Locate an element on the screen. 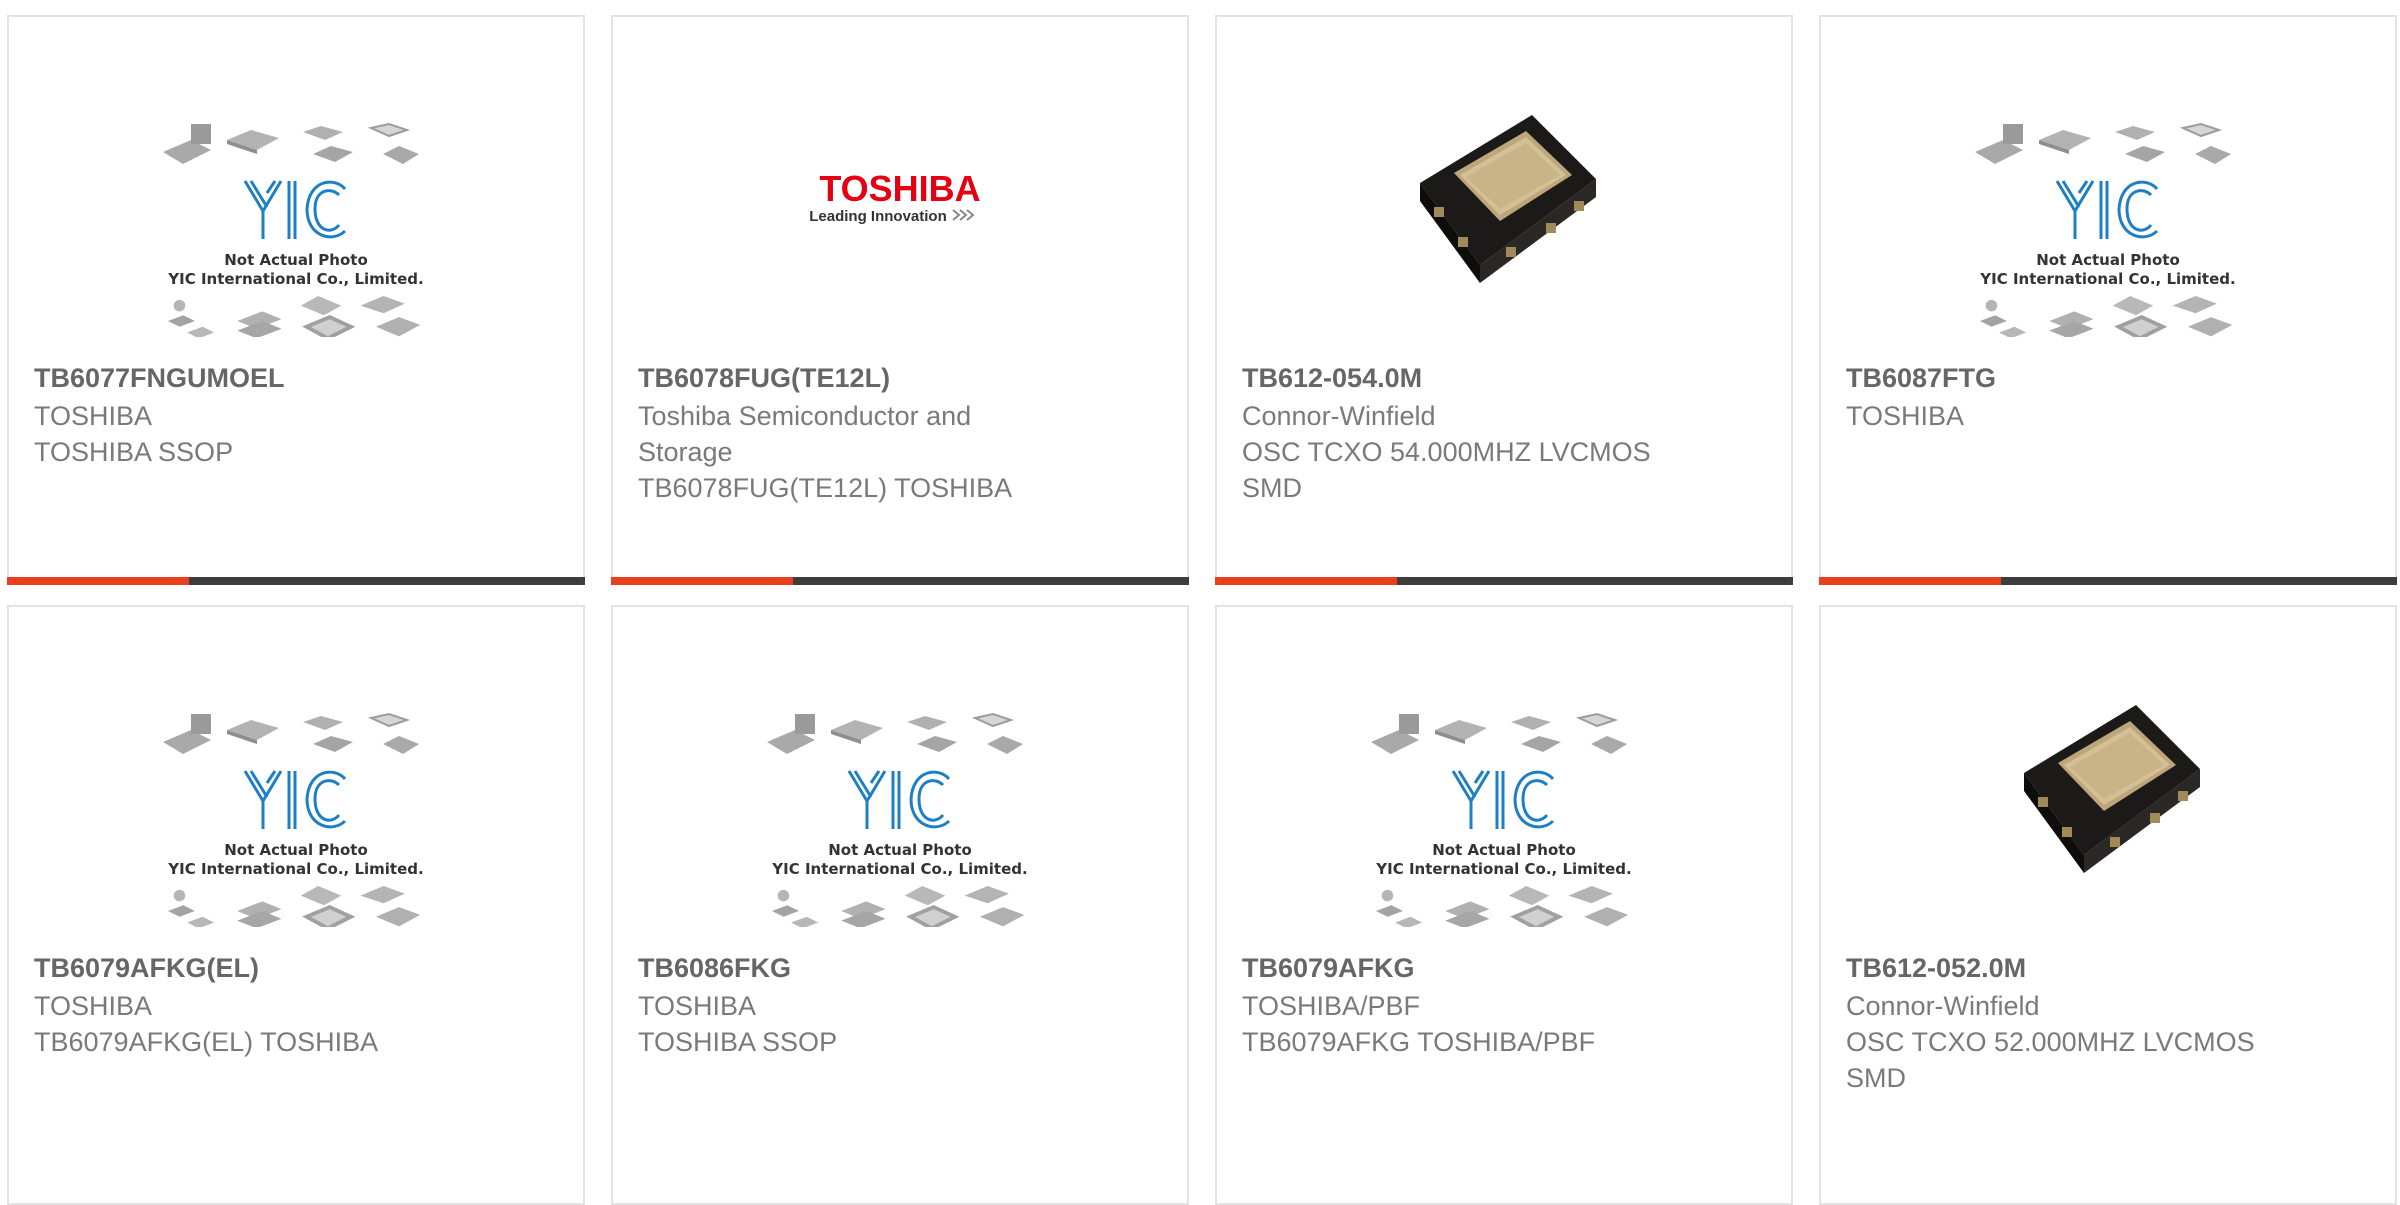 The height and width of the screenshot is (1205, 2400). product-info: TB6087FTG TOSHIBA is located at coordinates (2110, 397).